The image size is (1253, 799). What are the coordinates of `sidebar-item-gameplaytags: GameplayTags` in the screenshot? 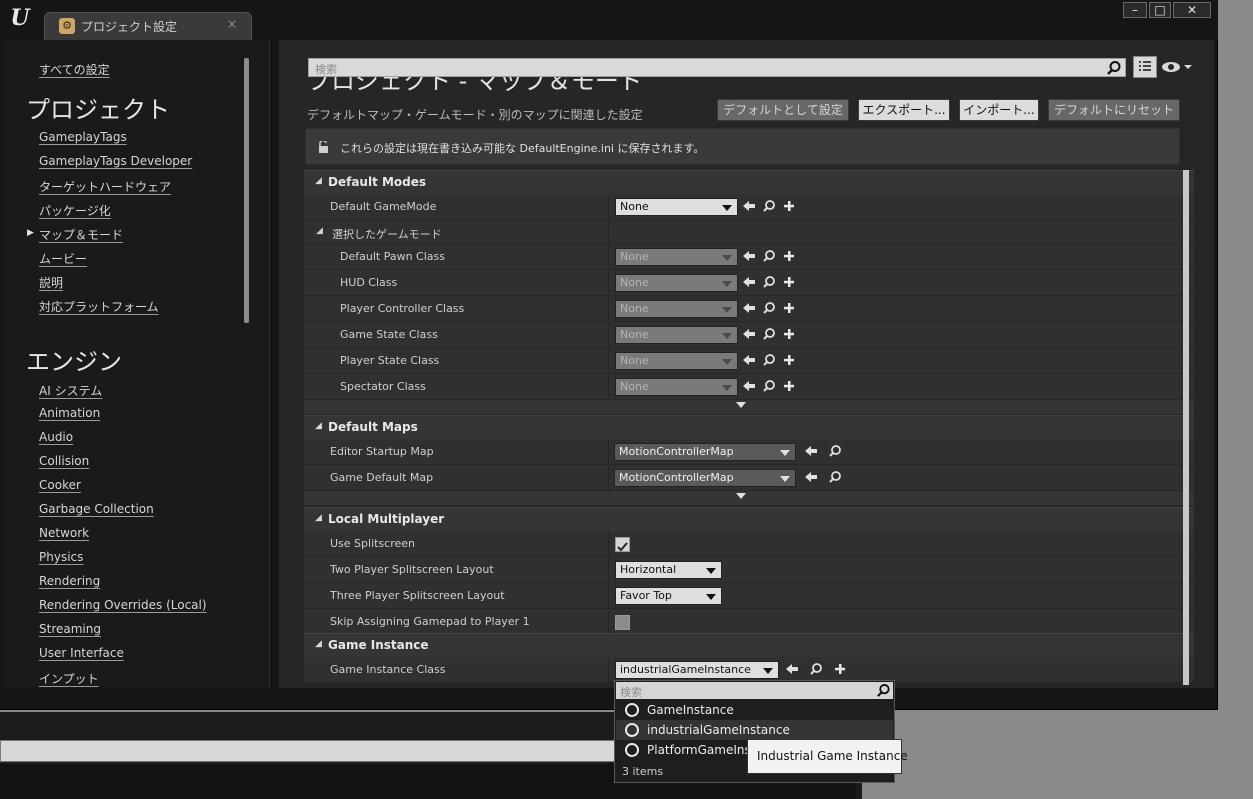 It's located at (83, 137).